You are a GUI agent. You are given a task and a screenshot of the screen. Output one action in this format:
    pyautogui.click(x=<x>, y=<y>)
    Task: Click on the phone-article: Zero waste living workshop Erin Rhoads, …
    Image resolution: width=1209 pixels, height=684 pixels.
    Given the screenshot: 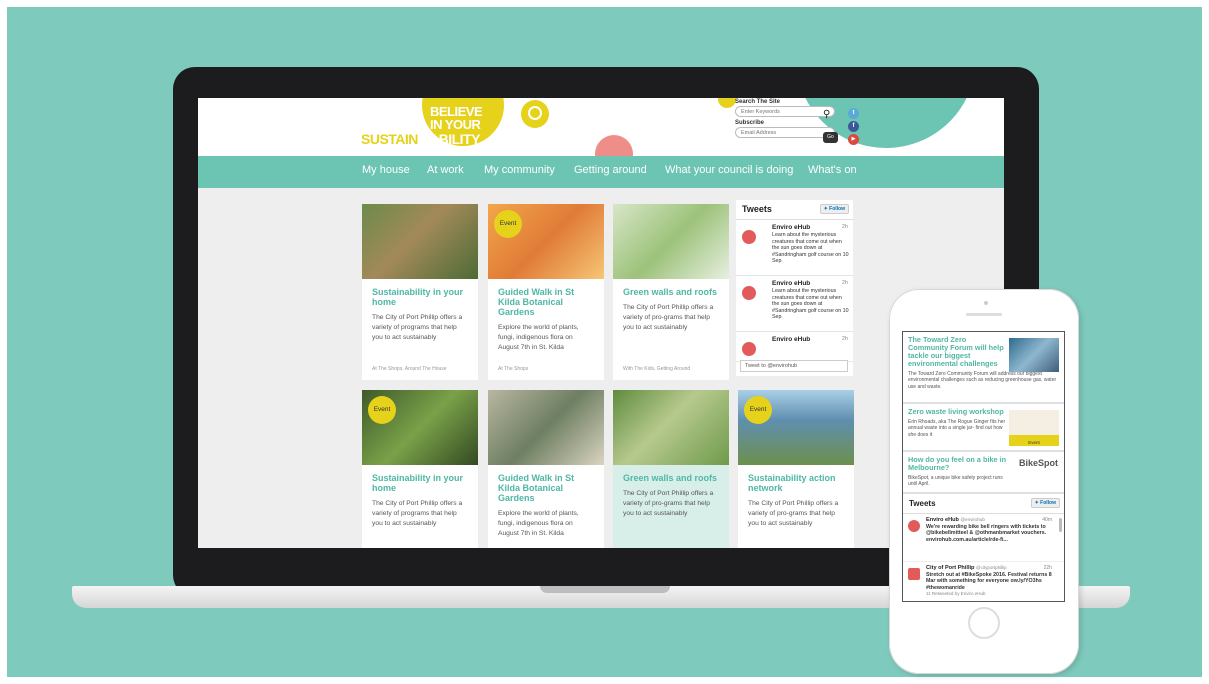 What is the action you would take?
    pyautogui.click(x=983, y=428)
    